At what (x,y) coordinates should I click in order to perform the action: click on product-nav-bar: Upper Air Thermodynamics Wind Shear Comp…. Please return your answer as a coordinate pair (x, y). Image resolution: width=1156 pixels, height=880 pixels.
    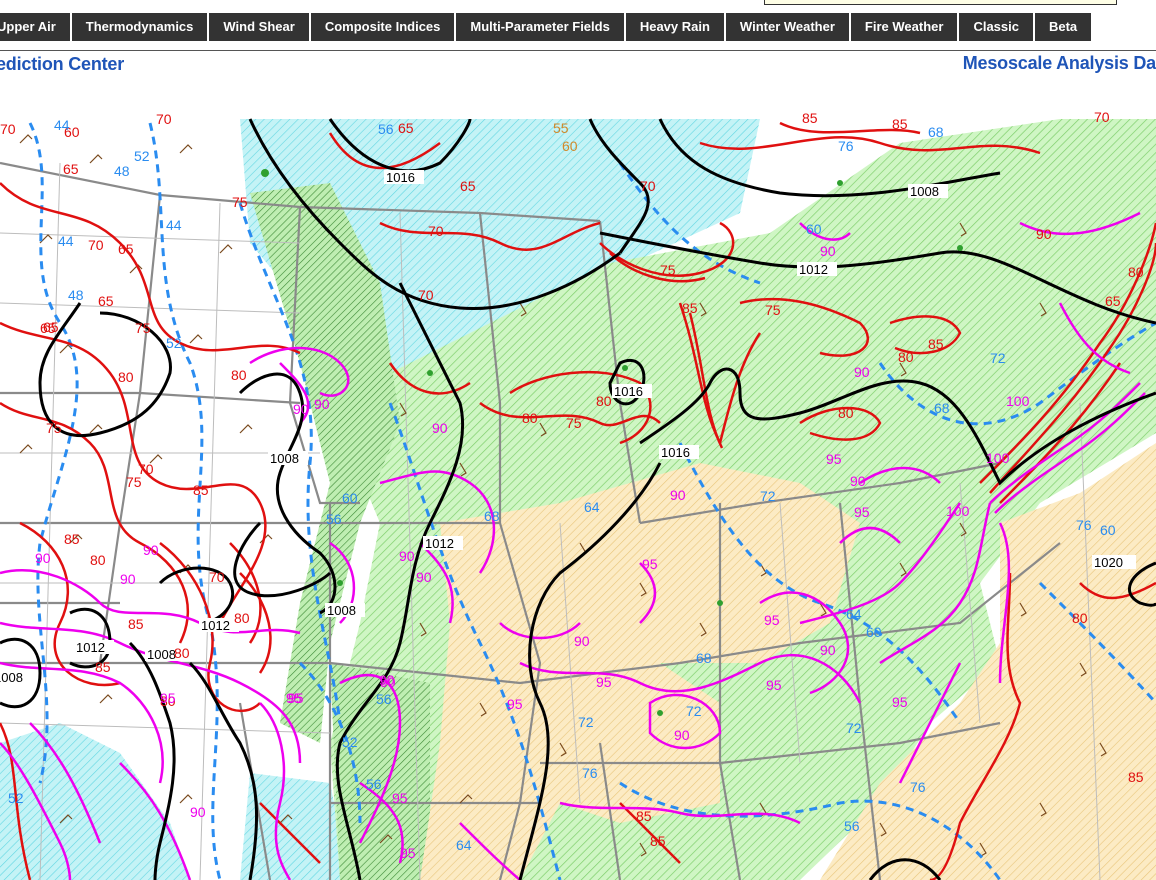
    Looking at the image, I should click on (546, 27).